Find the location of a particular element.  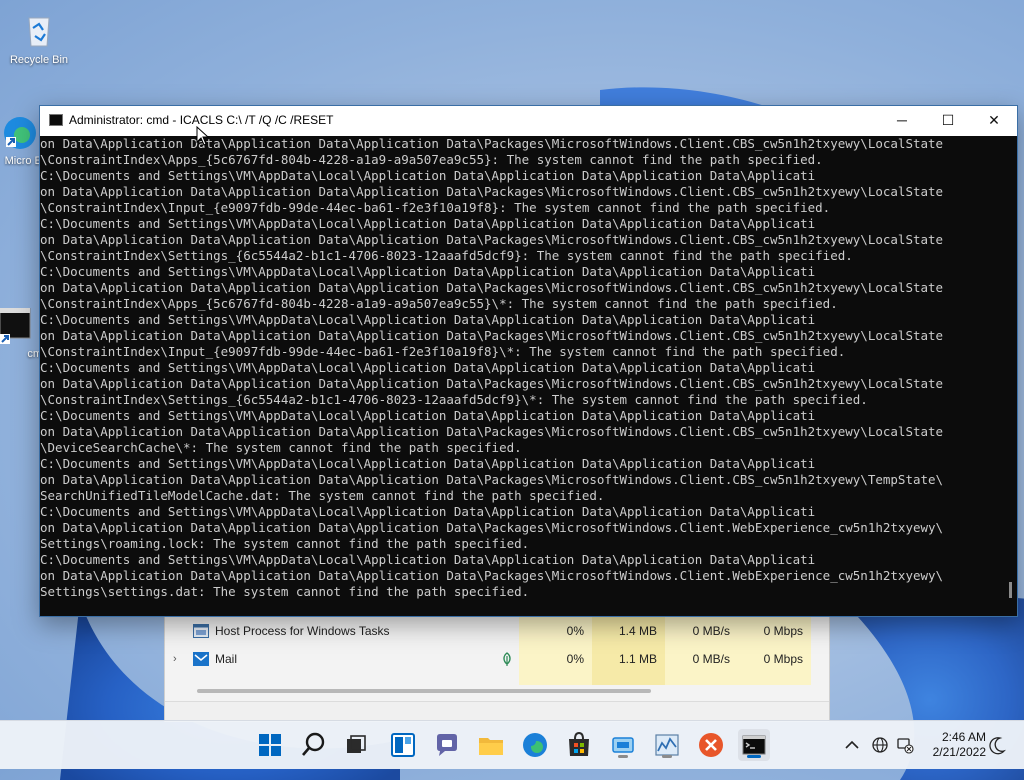

mouse-cursor-icon is located at coordinates (203, 136).